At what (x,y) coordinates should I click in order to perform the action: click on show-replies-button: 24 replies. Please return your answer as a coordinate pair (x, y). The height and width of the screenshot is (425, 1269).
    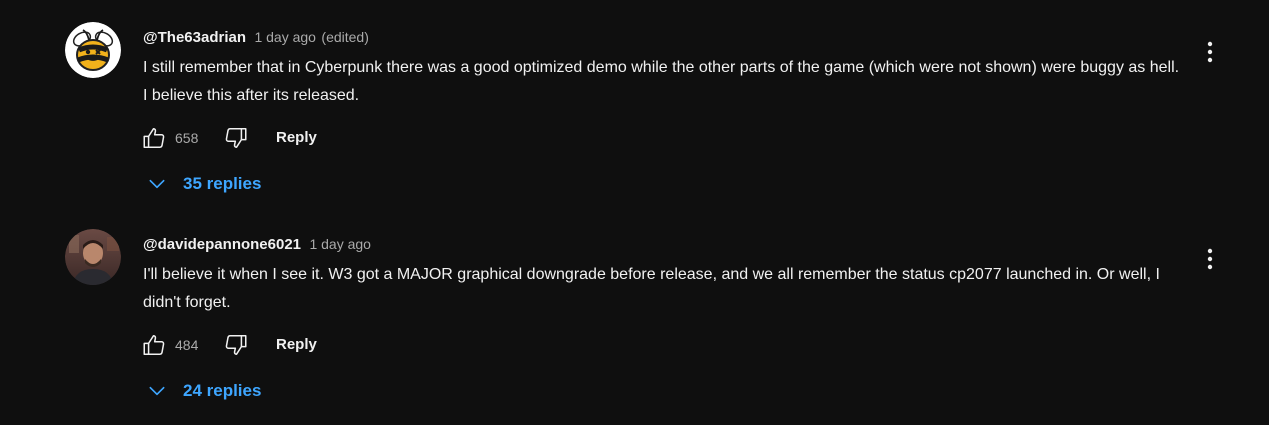
    Looking at the image, I should click on (203, 391).